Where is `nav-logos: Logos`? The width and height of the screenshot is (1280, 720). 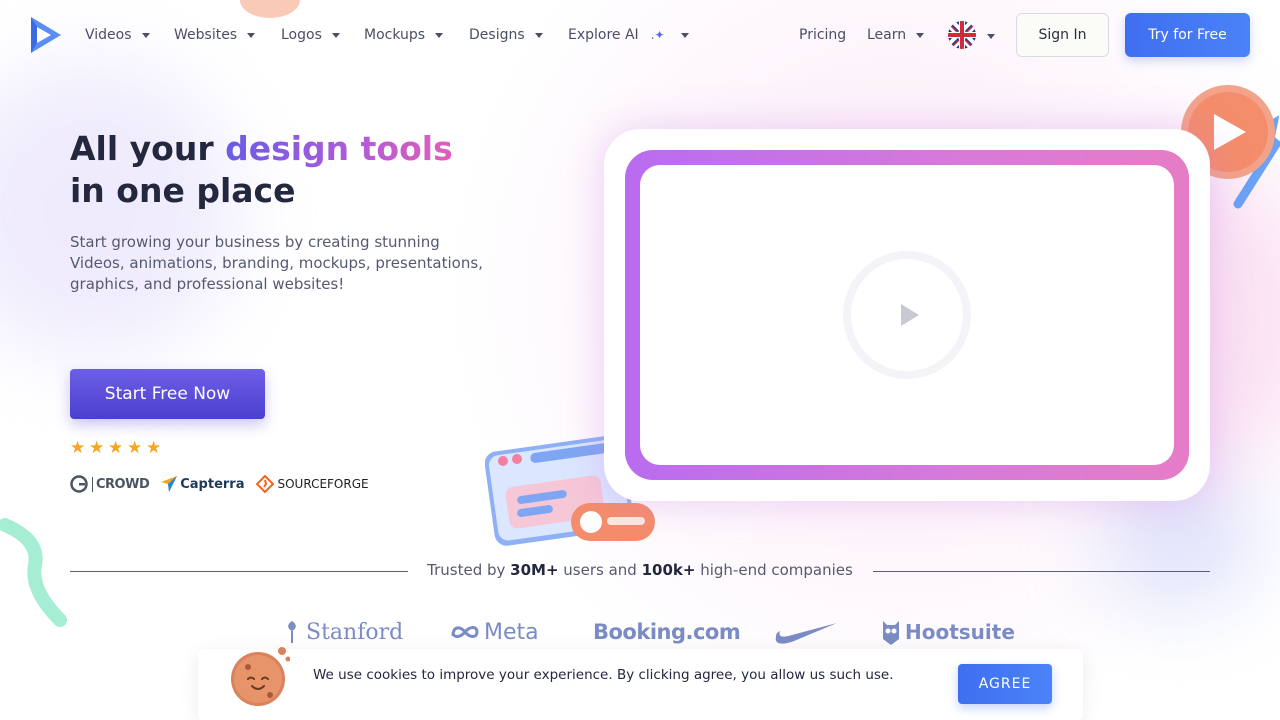
nav-logos: Logos is located at coordinates (310, 35).